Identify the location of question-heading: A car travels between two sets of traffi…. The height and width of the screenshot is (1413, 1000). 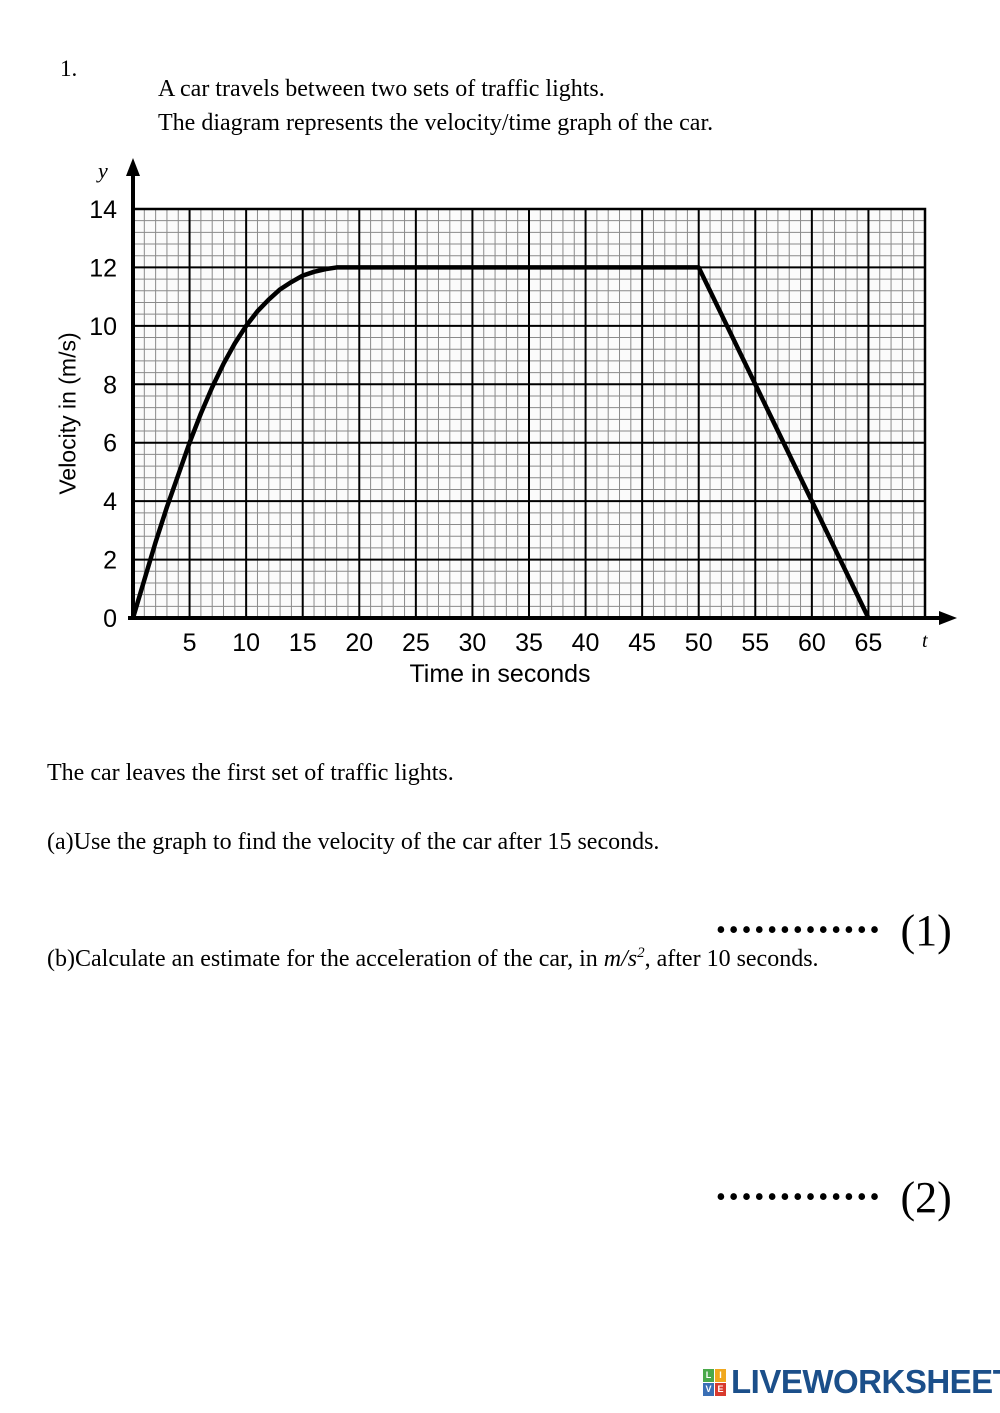
(435, 106).